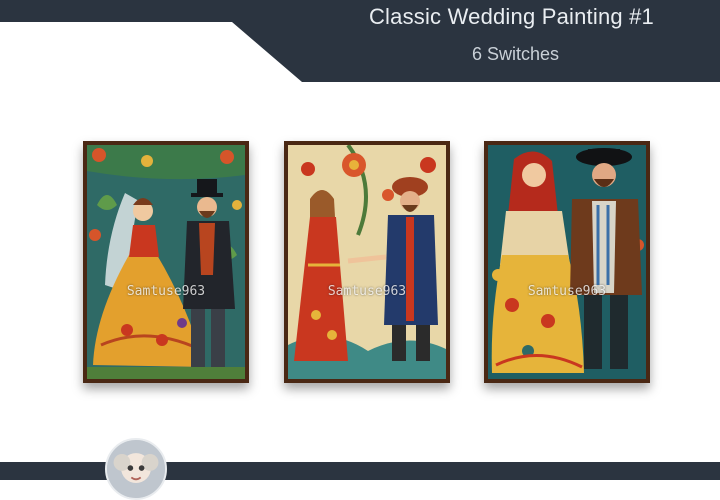 The height and width of the screenshot is (500, 720). I want to click on painting-thumbnail-1: Samtuse963, so click(166, 262).